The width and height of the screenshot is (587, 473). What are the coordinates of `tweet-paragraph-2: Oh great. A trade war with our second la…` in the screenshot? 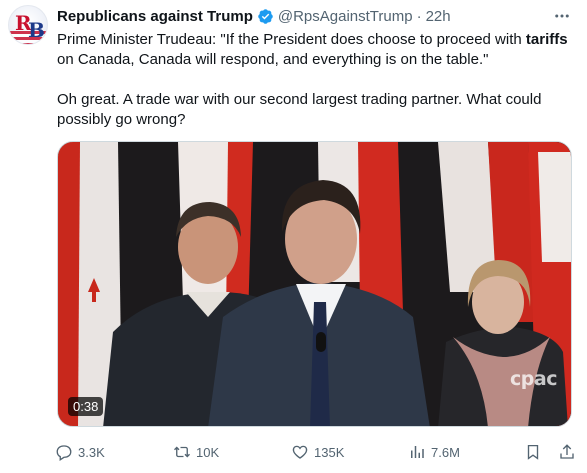 It's located at (299, 109).